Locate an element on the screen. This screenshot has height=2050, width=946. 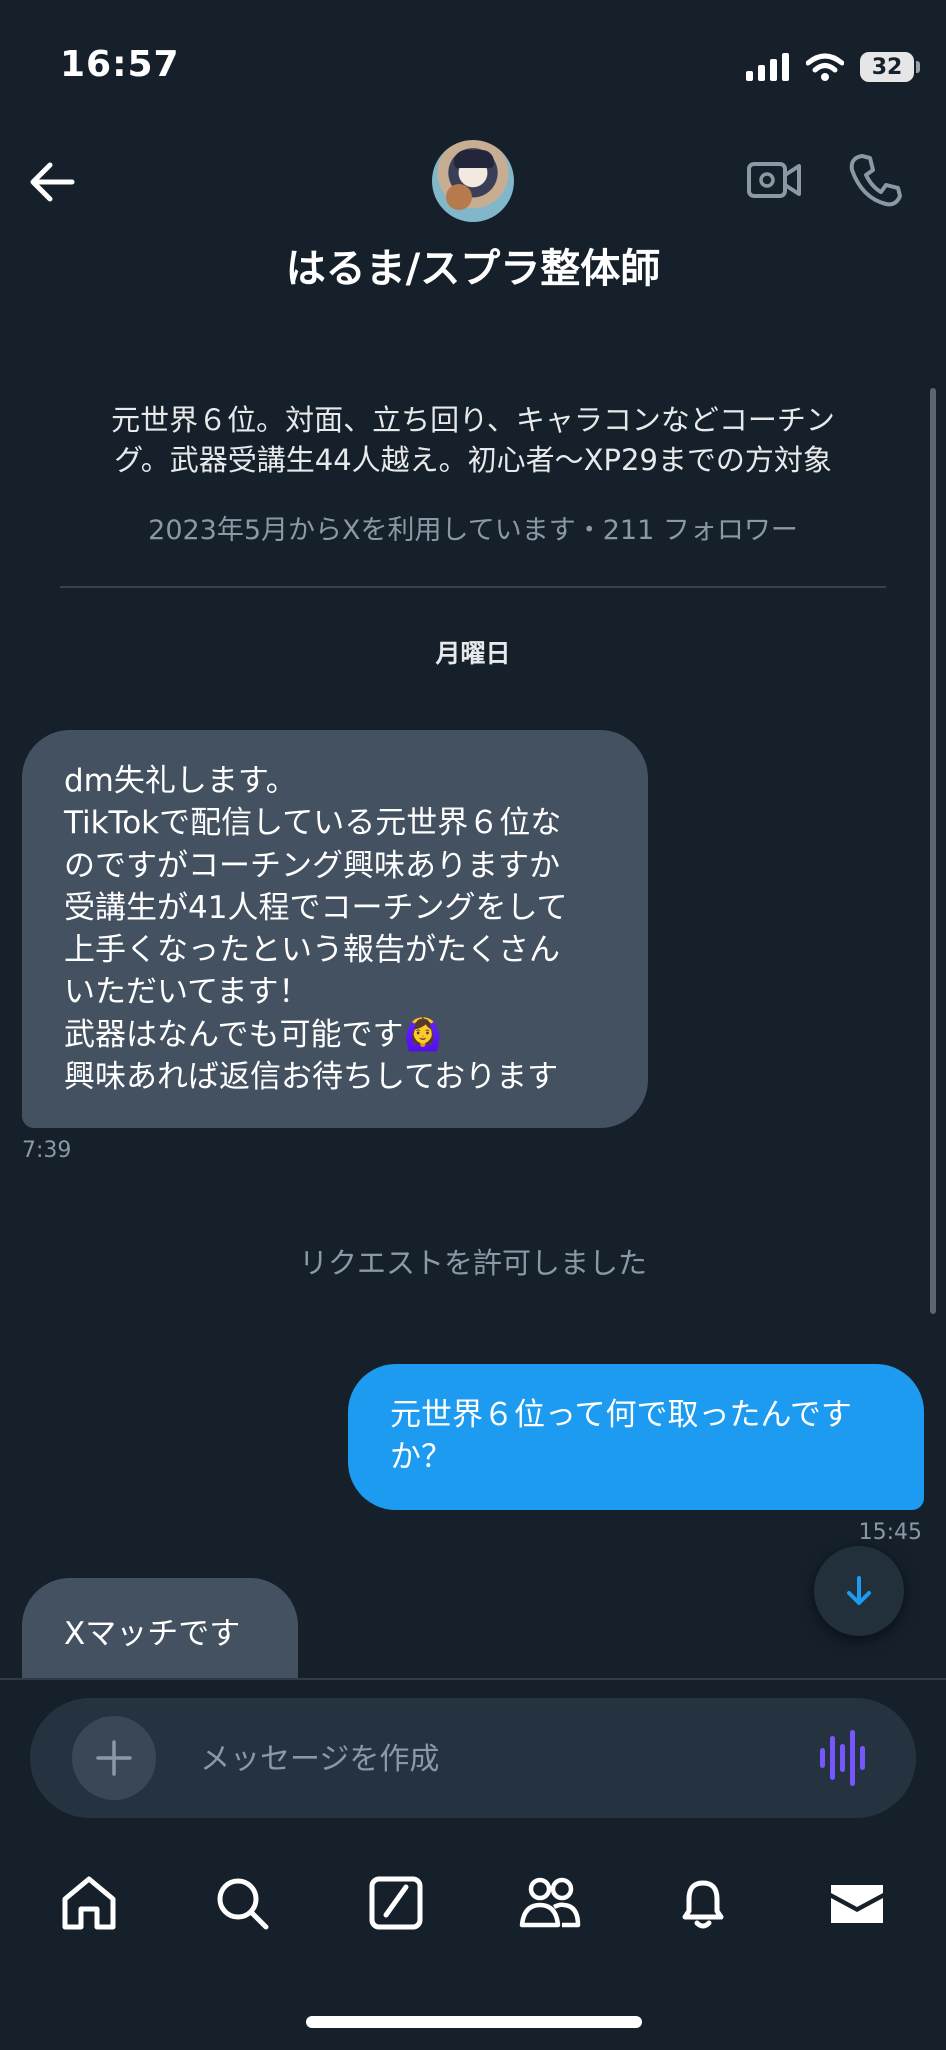
search-icon is located at coordinates (243, 1904).